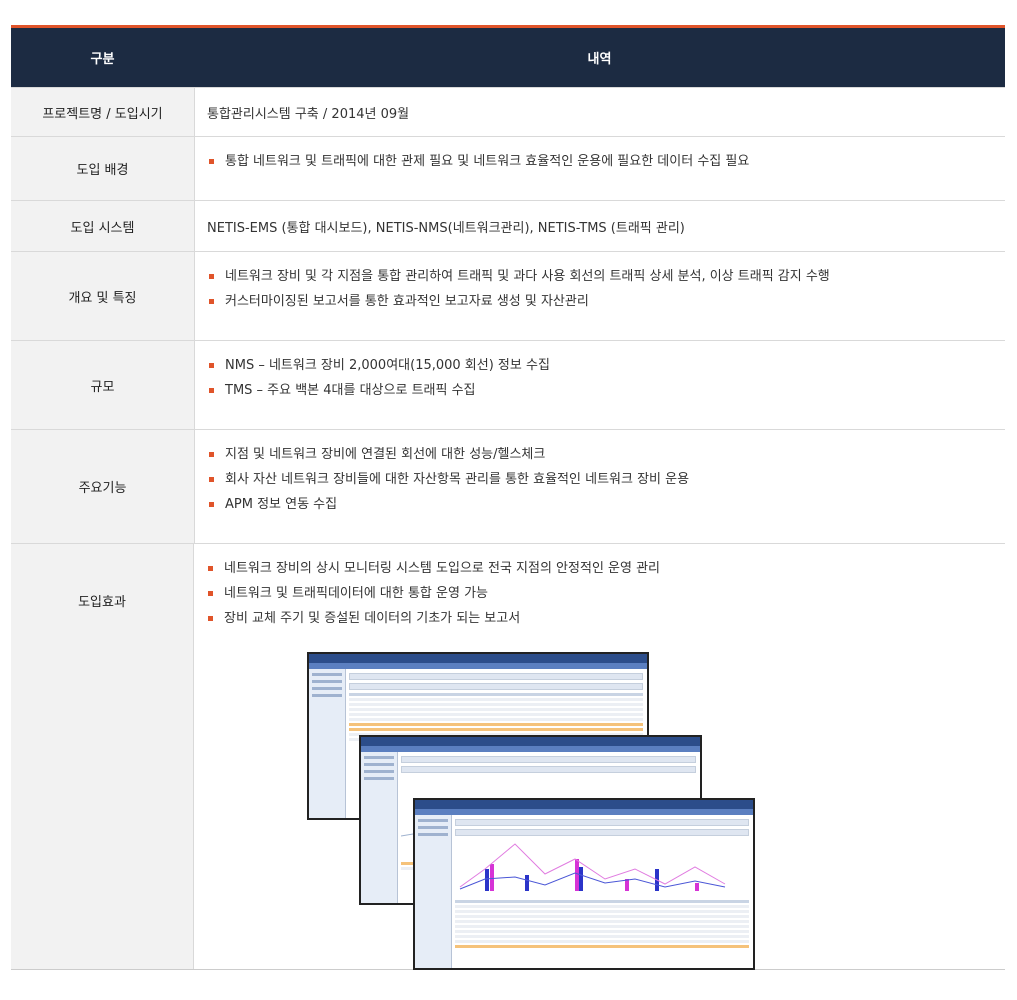  What do you see at coordinates (600, 390) in the screenshot?
I see `list-item: TMS – 주요 백본 4대를 대상으로 트래픽 수집` at bounding box center [600, 390].